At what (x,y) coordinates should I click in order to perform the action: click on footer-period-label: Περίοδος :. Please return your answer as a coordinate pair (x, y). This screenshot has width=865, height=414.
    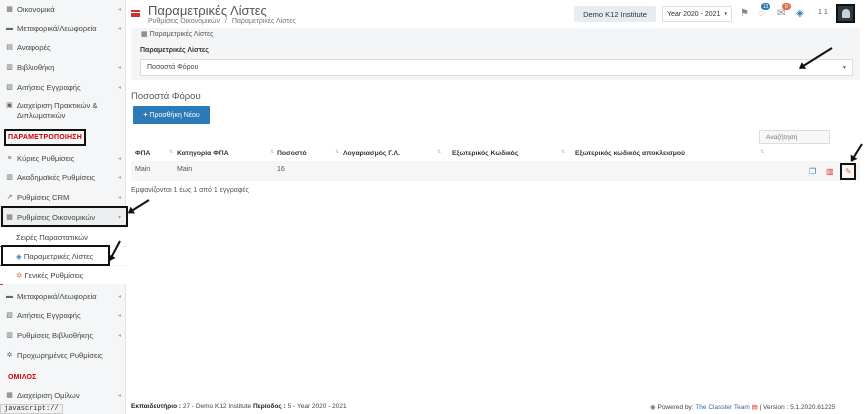
    Looking at the image, I should click on (269, 406).